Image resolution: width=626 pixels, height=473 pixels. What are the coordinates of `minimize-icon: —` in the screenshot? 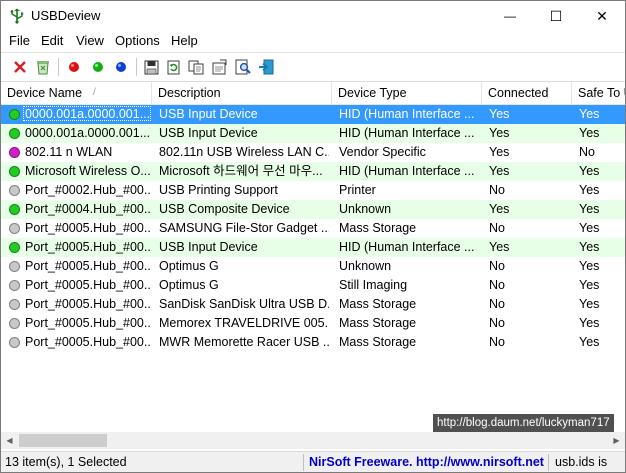 It's located at (510, 16).